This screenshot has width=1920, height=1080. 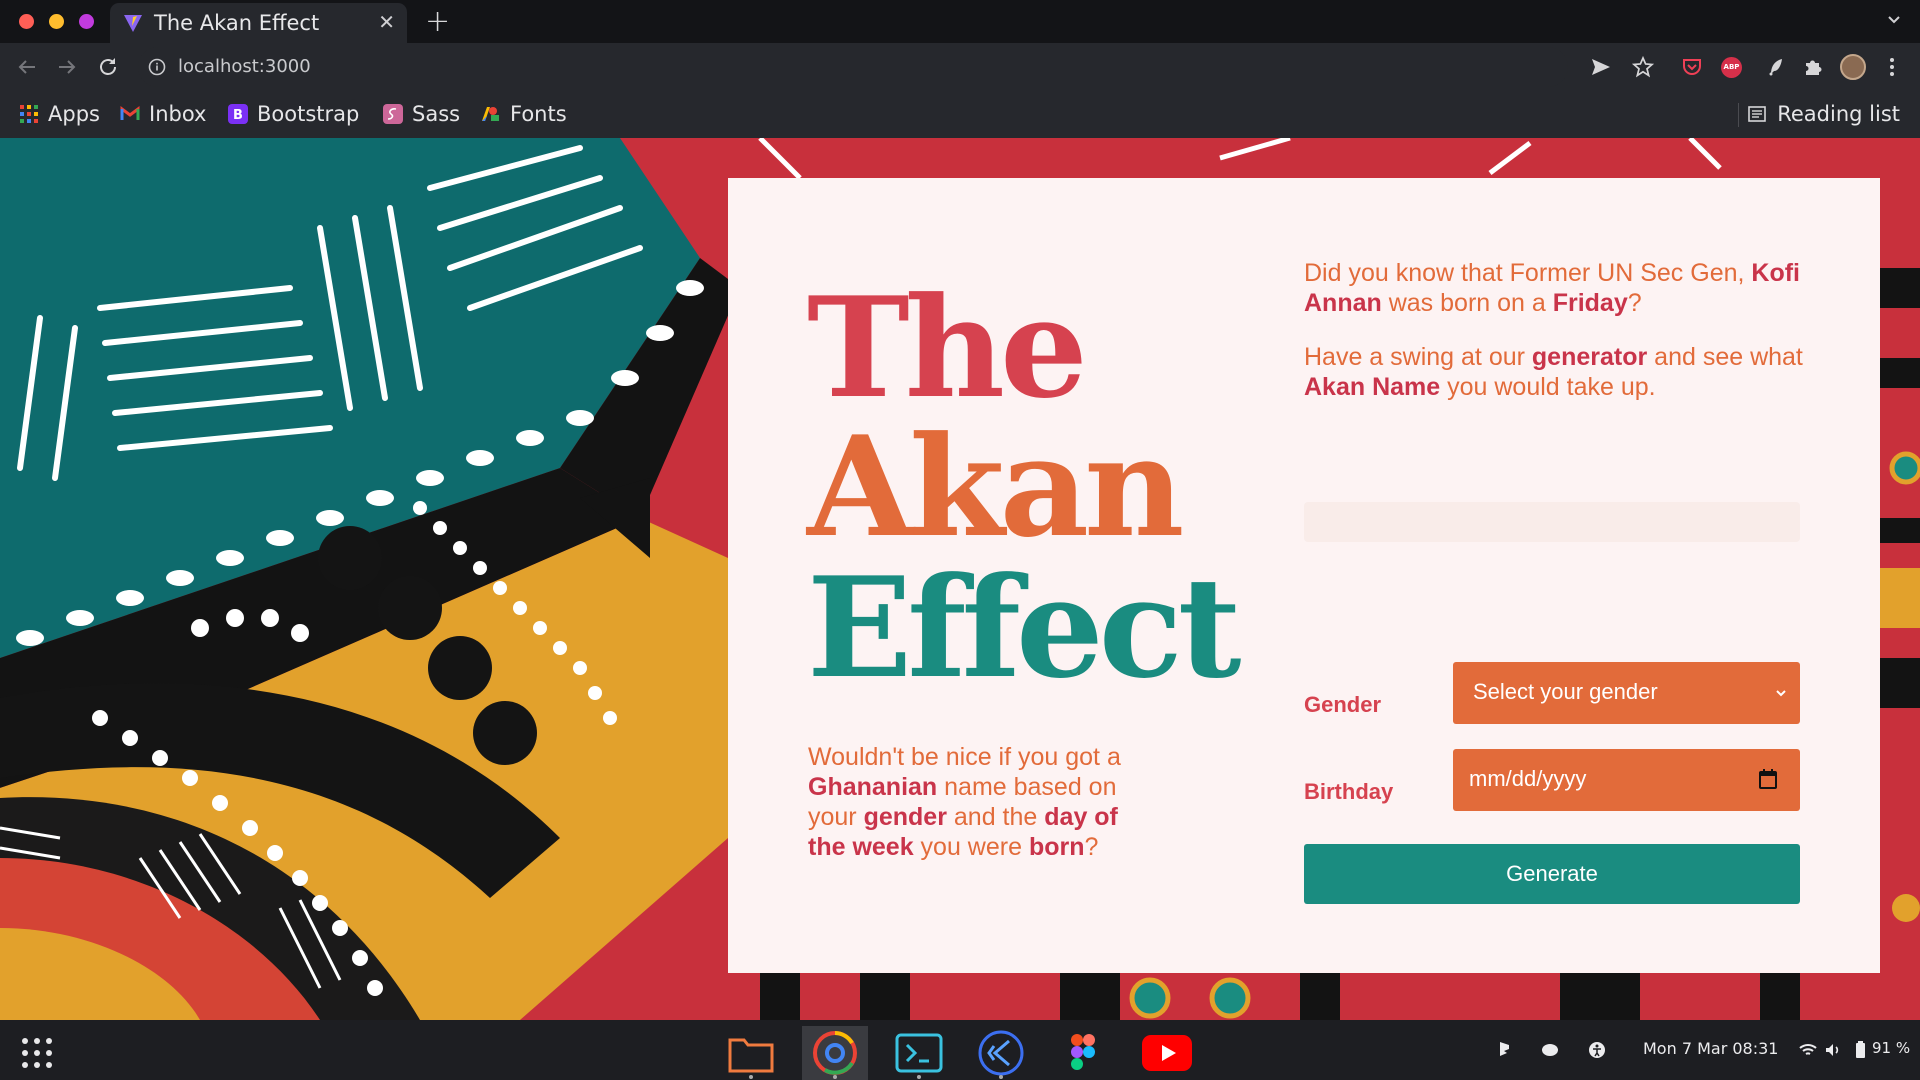 I want to click on bookmark-label: Inbox, so click(x=178, y=114).